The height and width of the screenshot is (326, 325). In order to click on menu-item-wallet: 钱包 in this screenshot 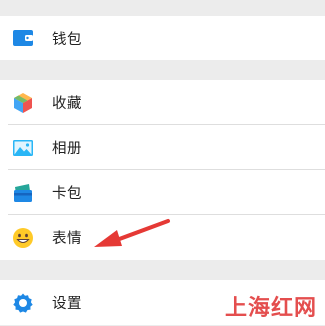, I will do `click(162, 38)`.